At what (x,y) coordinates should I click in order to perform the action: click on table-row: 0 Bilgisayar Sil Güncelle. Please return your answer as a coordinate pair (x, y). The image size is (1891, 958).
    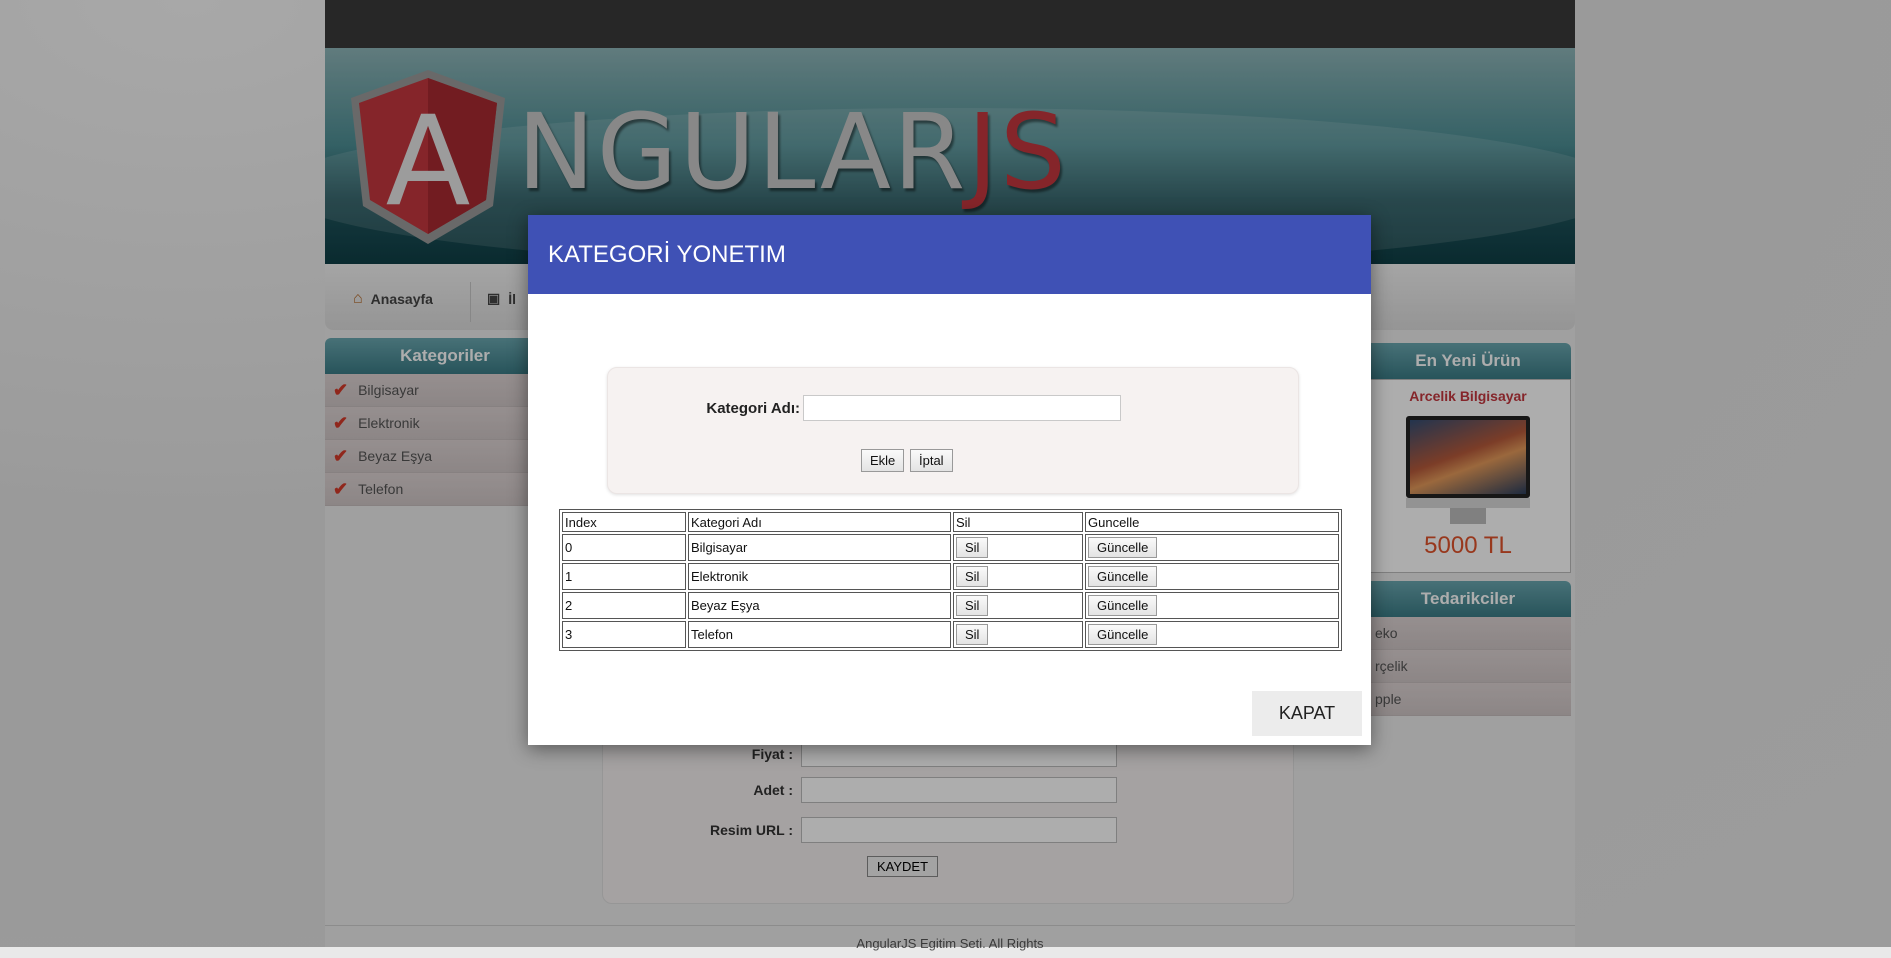
    Looking at the image, I should click on (950, 547).